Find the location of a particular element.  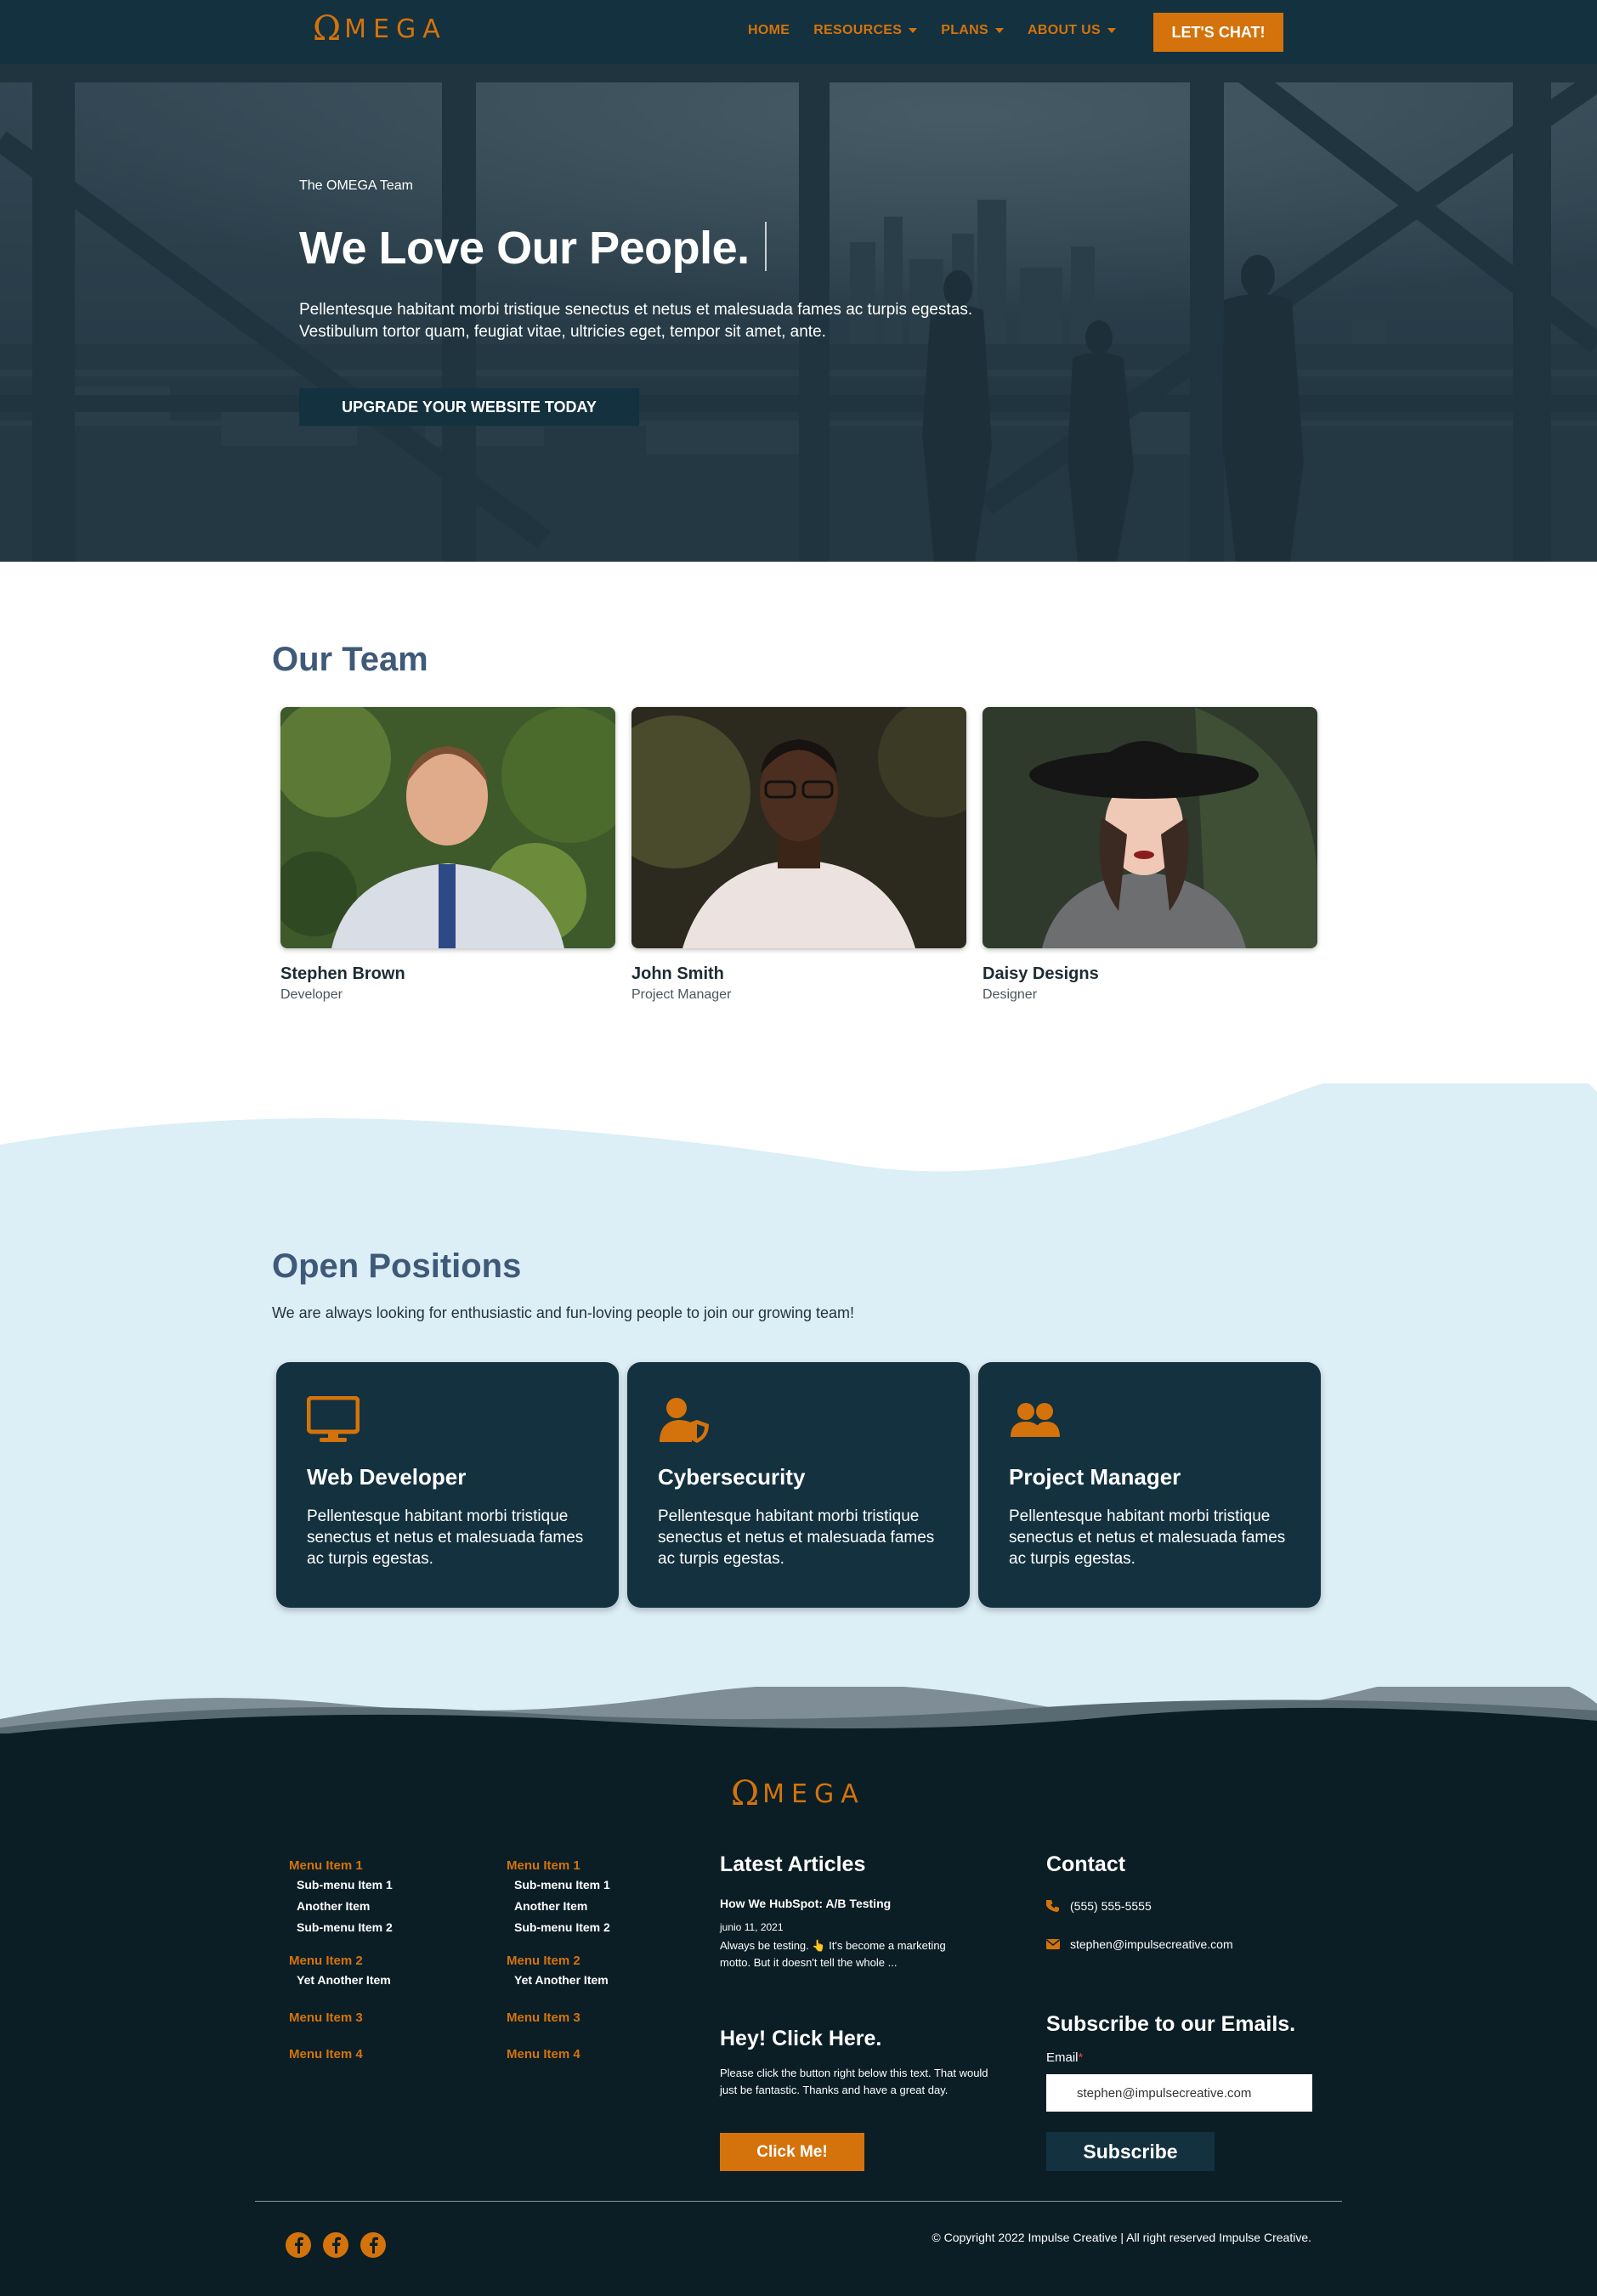

nav-about-us: ABOUT US is located at coordinates (1072, 30).